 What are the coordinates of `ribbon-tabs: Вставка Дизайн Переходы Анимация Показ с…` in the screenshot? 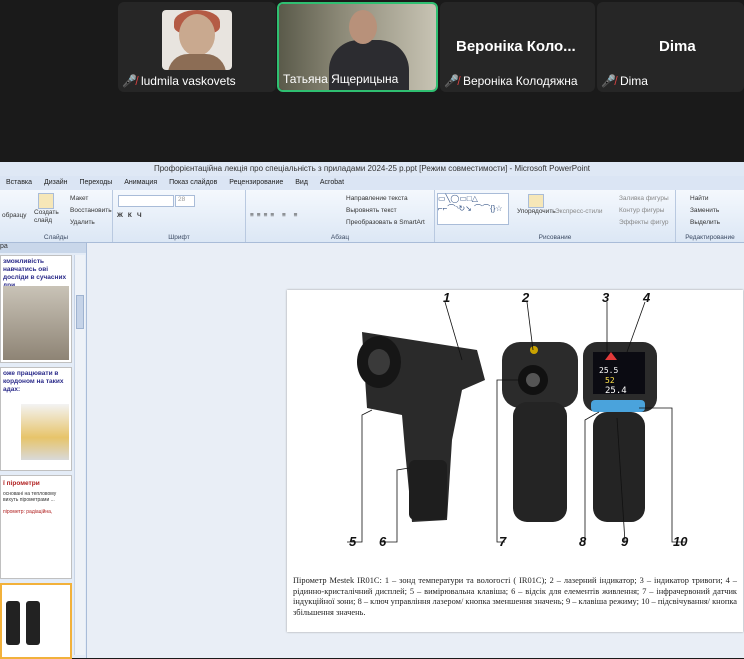 It's located at (372, 183).